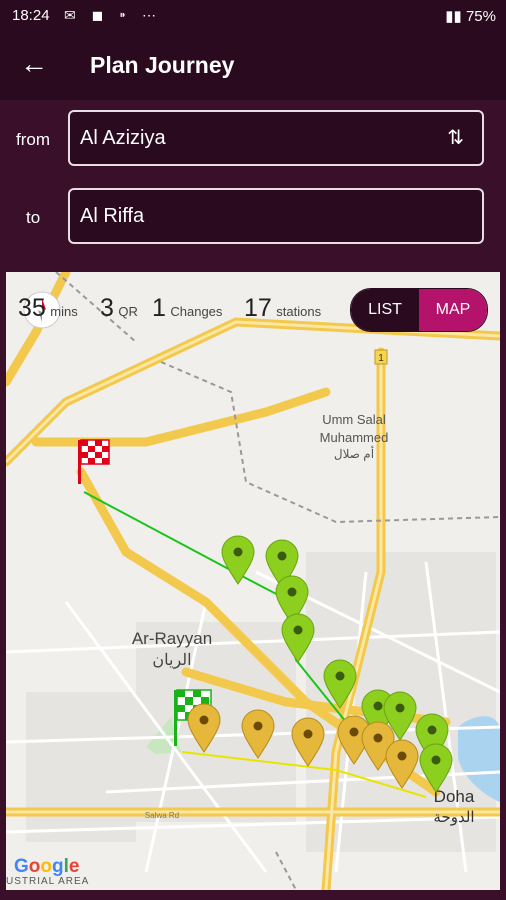 The image size is (506, 900). Describe the element at coordinates (33, 217) in the screenshot. I see `to-label: to` at that location.